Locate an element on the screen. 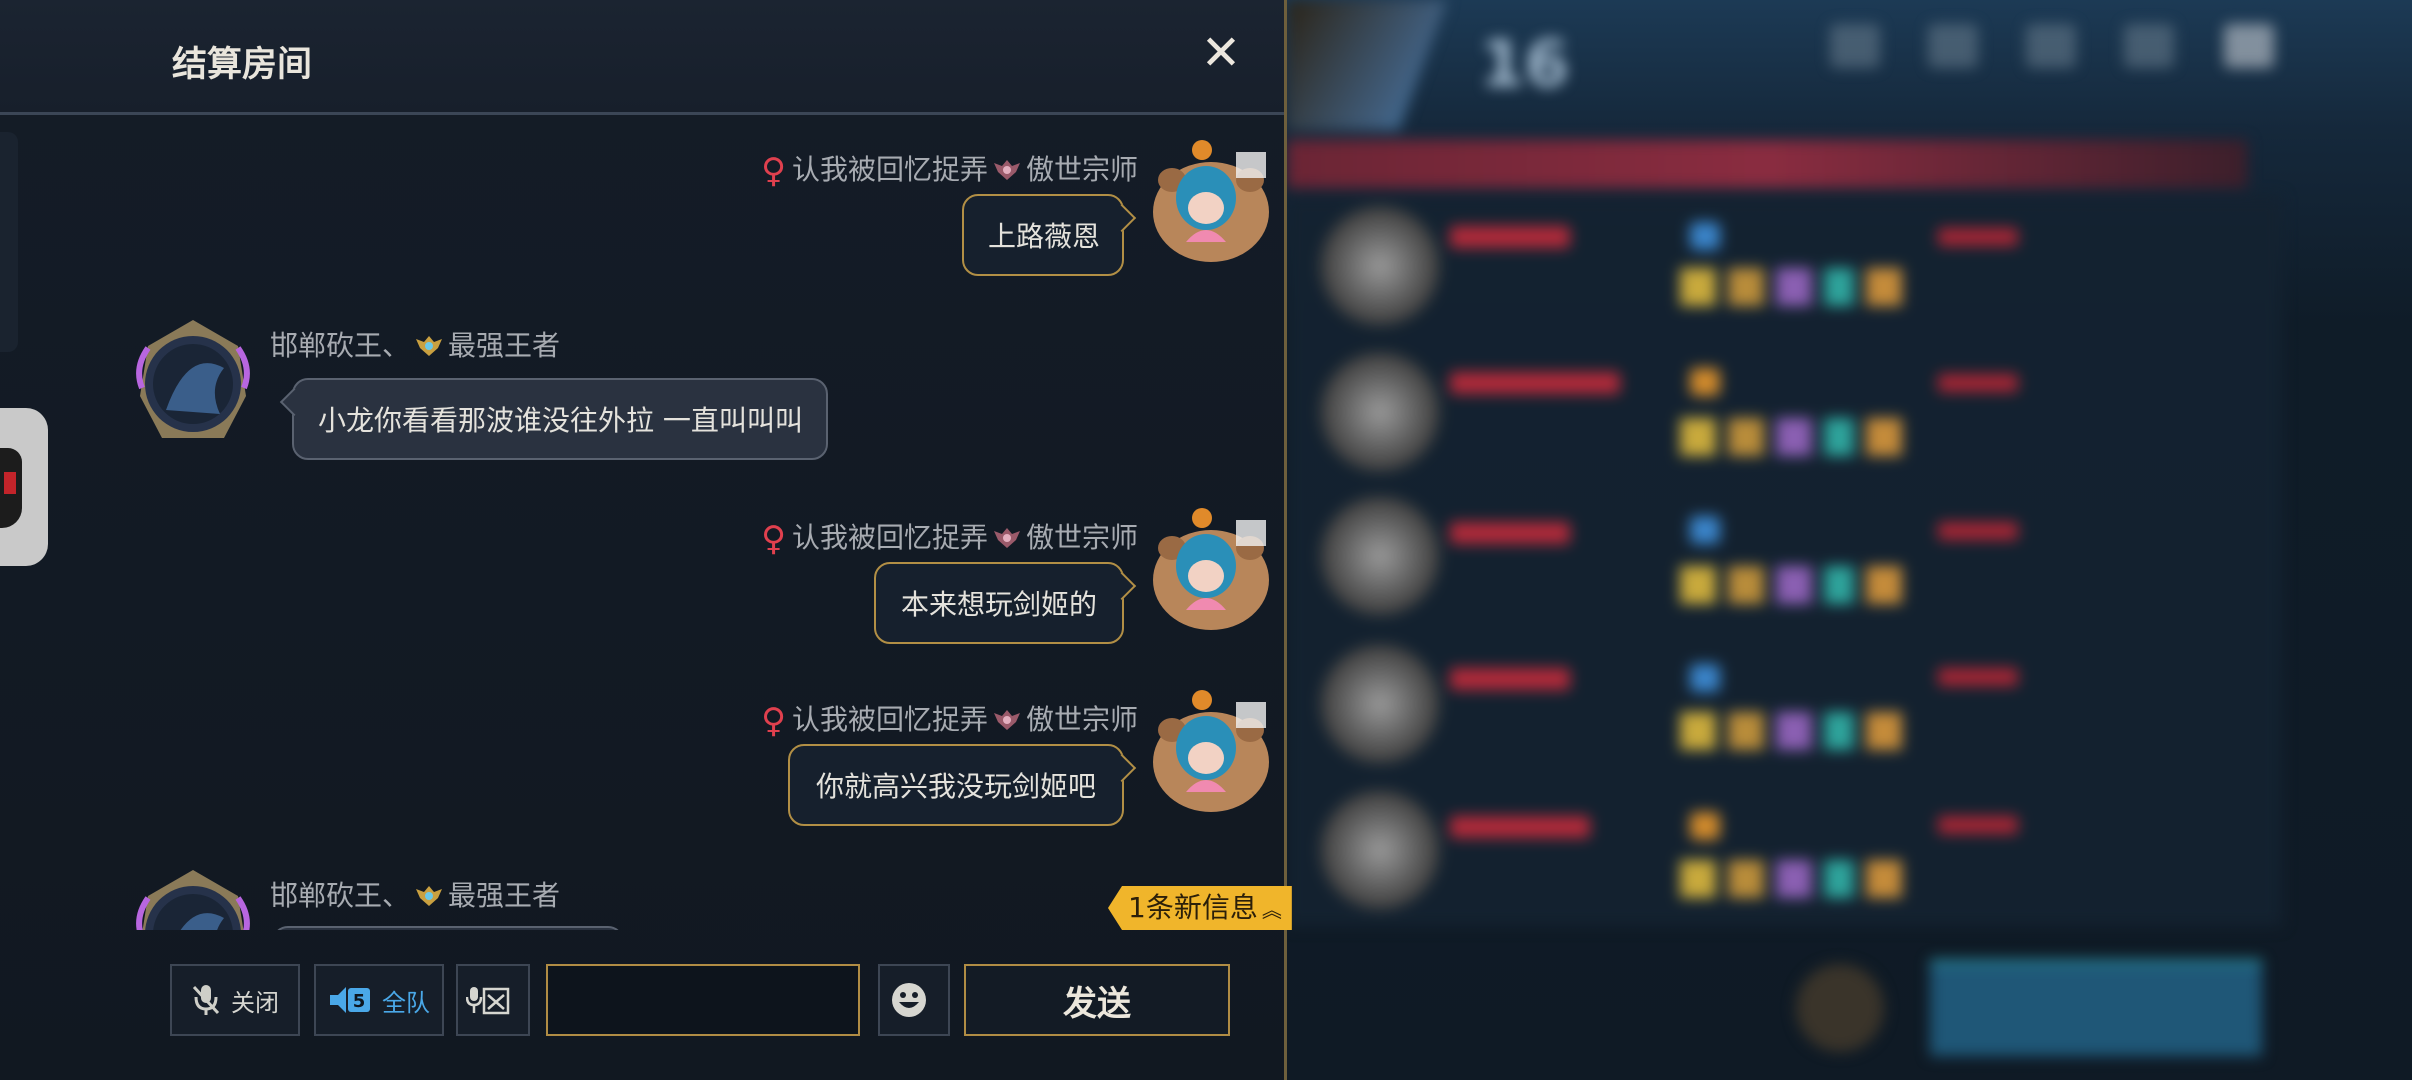  chat-bubble: 本来想玩剑姬的 is located at coordinates (1005, 603).